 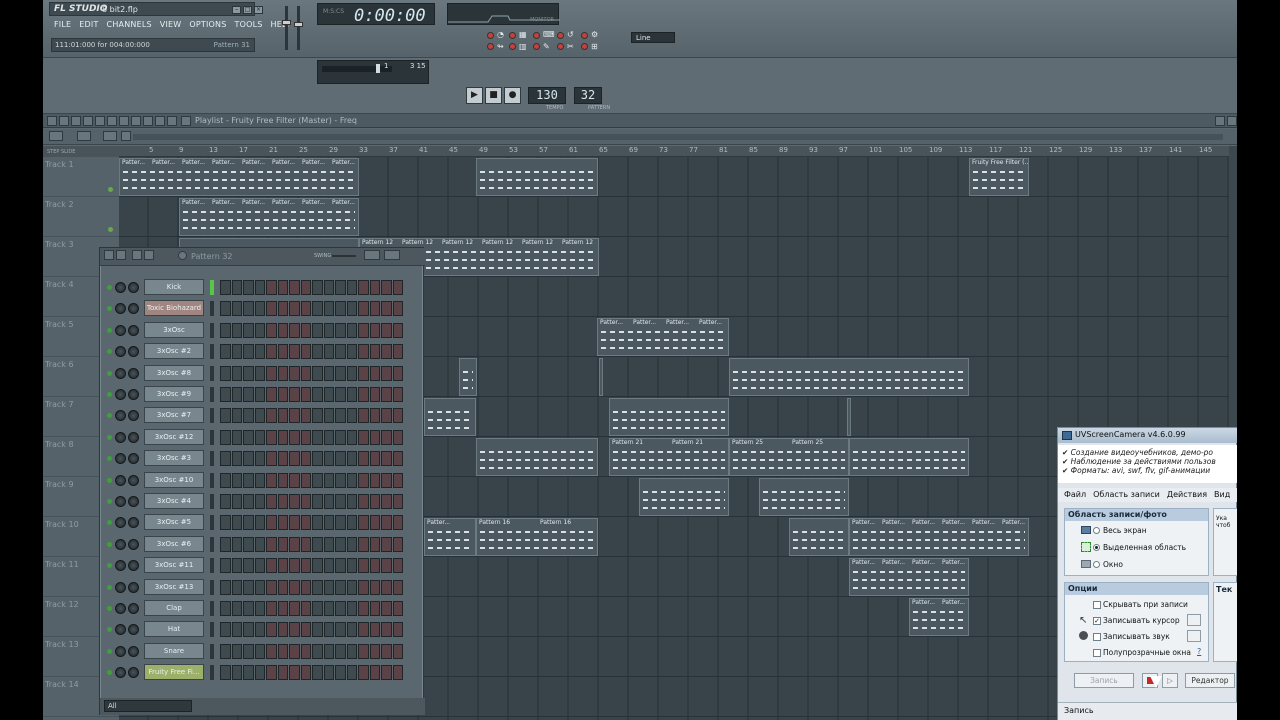 What do you see at coordinates (789, 457) in the screenshot?
I see `playlist-clip: Pattern 25 Pattern 25` at bounding box center [789, 457].